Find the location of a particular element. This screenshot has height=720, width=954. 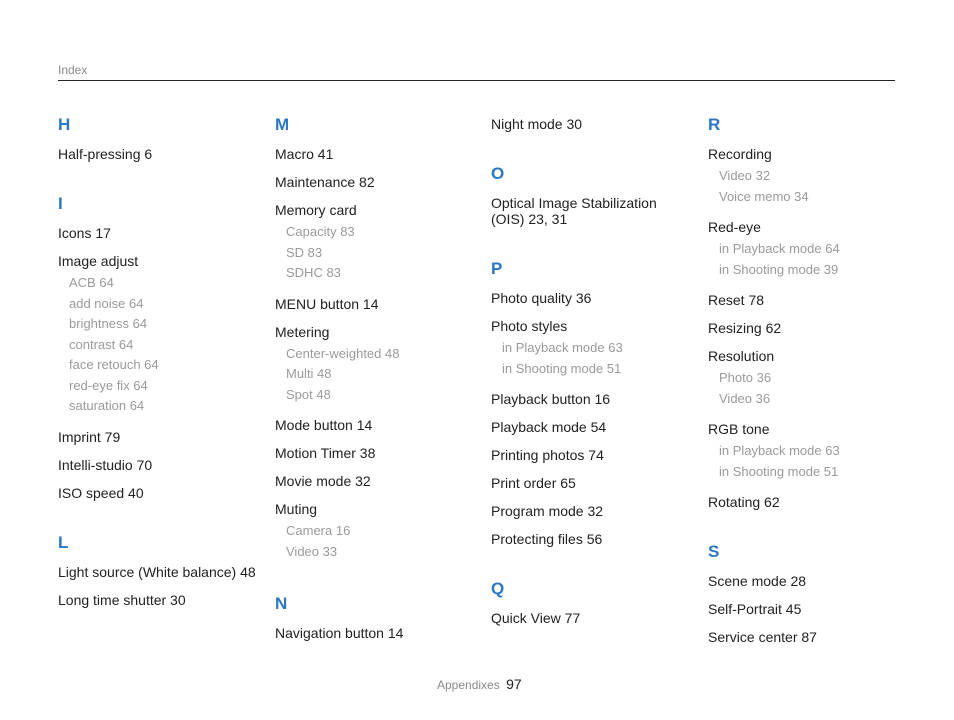

index-subentry-list: in Playback mode 64 in Shooting mode 39 is located at coordinates (808, 259).